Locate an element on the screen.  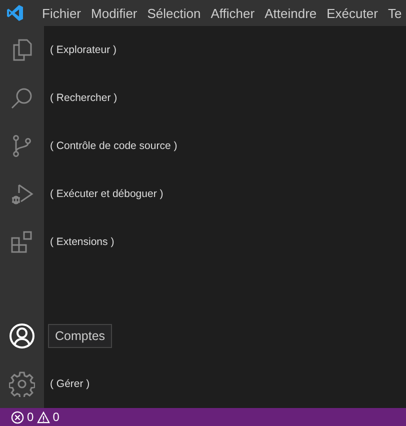
extensions-icon is located at coordinates (22, 242).